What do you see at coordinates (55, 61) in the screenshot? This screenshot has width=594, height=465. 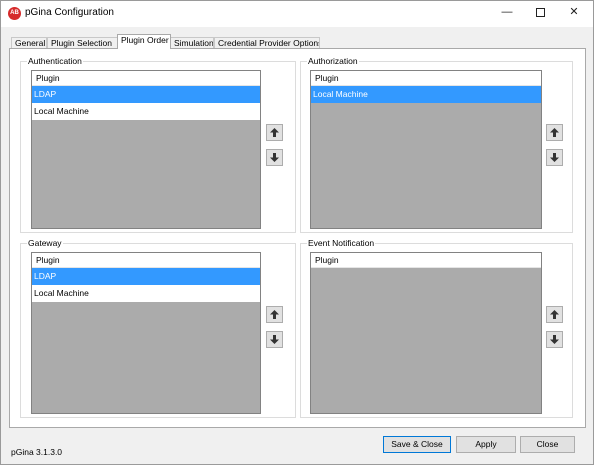 I see `authentication-group-label: Authentication` at bounding box center [55, 61].